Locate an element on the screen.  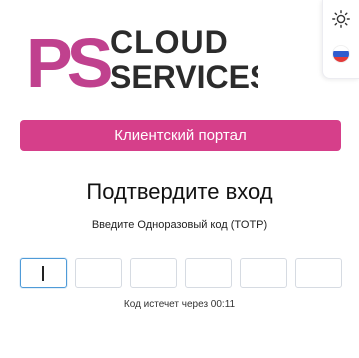
client-portal-button: Клиентский портал is located at coordinates (180, 135).